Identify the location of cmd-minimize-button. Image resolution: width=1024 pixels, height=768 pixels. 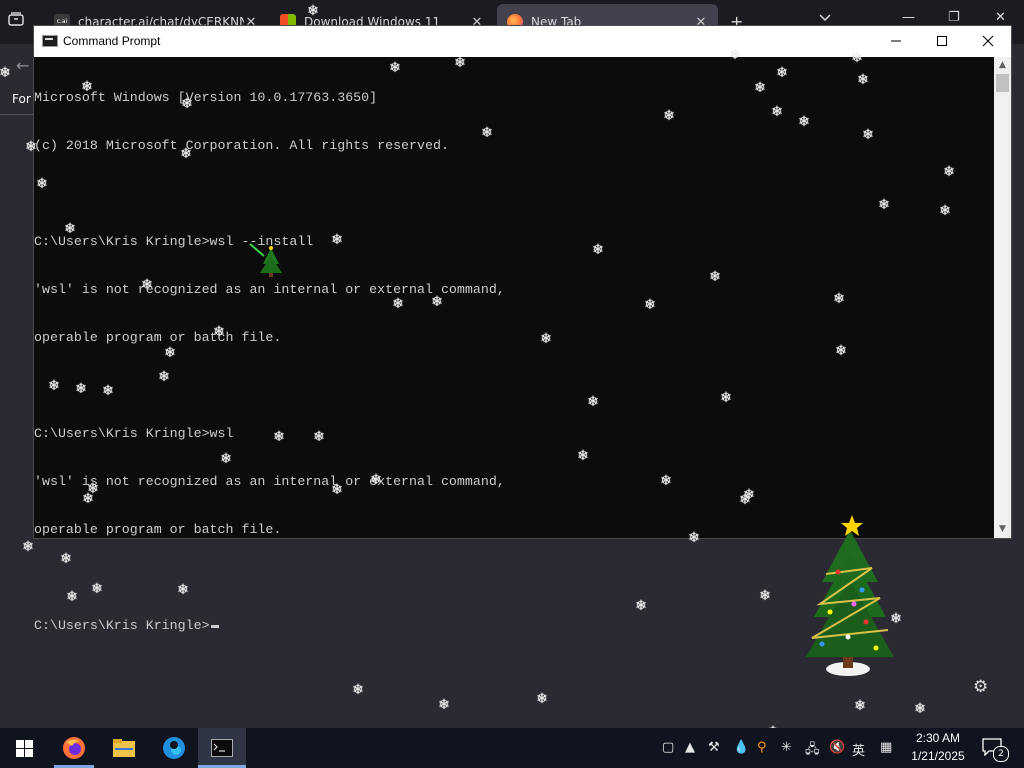
(896, 41).